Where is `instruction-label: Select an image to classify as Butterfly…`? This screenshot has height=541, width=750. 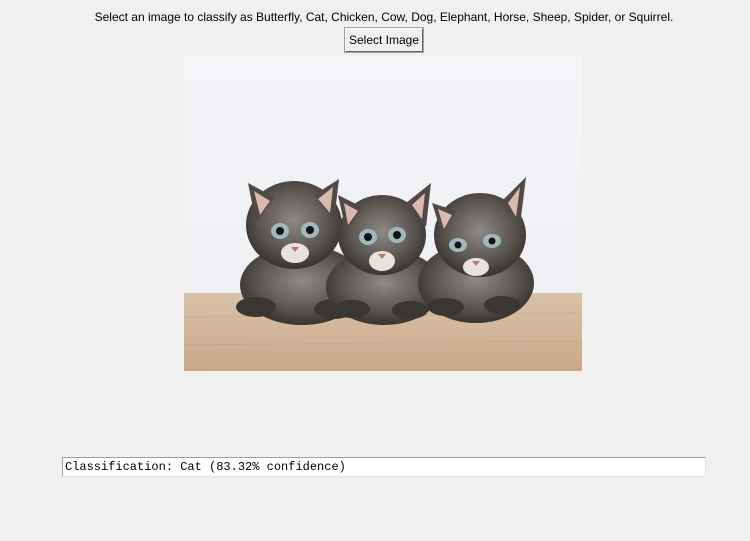 instruction-label: Select an image to classify as Butterfly… is located at coordinates (384, 17).